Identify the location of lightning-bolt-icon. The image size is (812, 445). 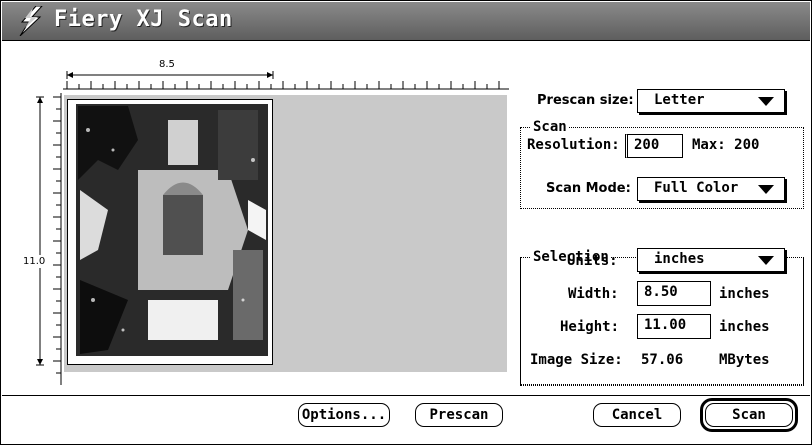
(31, 21).